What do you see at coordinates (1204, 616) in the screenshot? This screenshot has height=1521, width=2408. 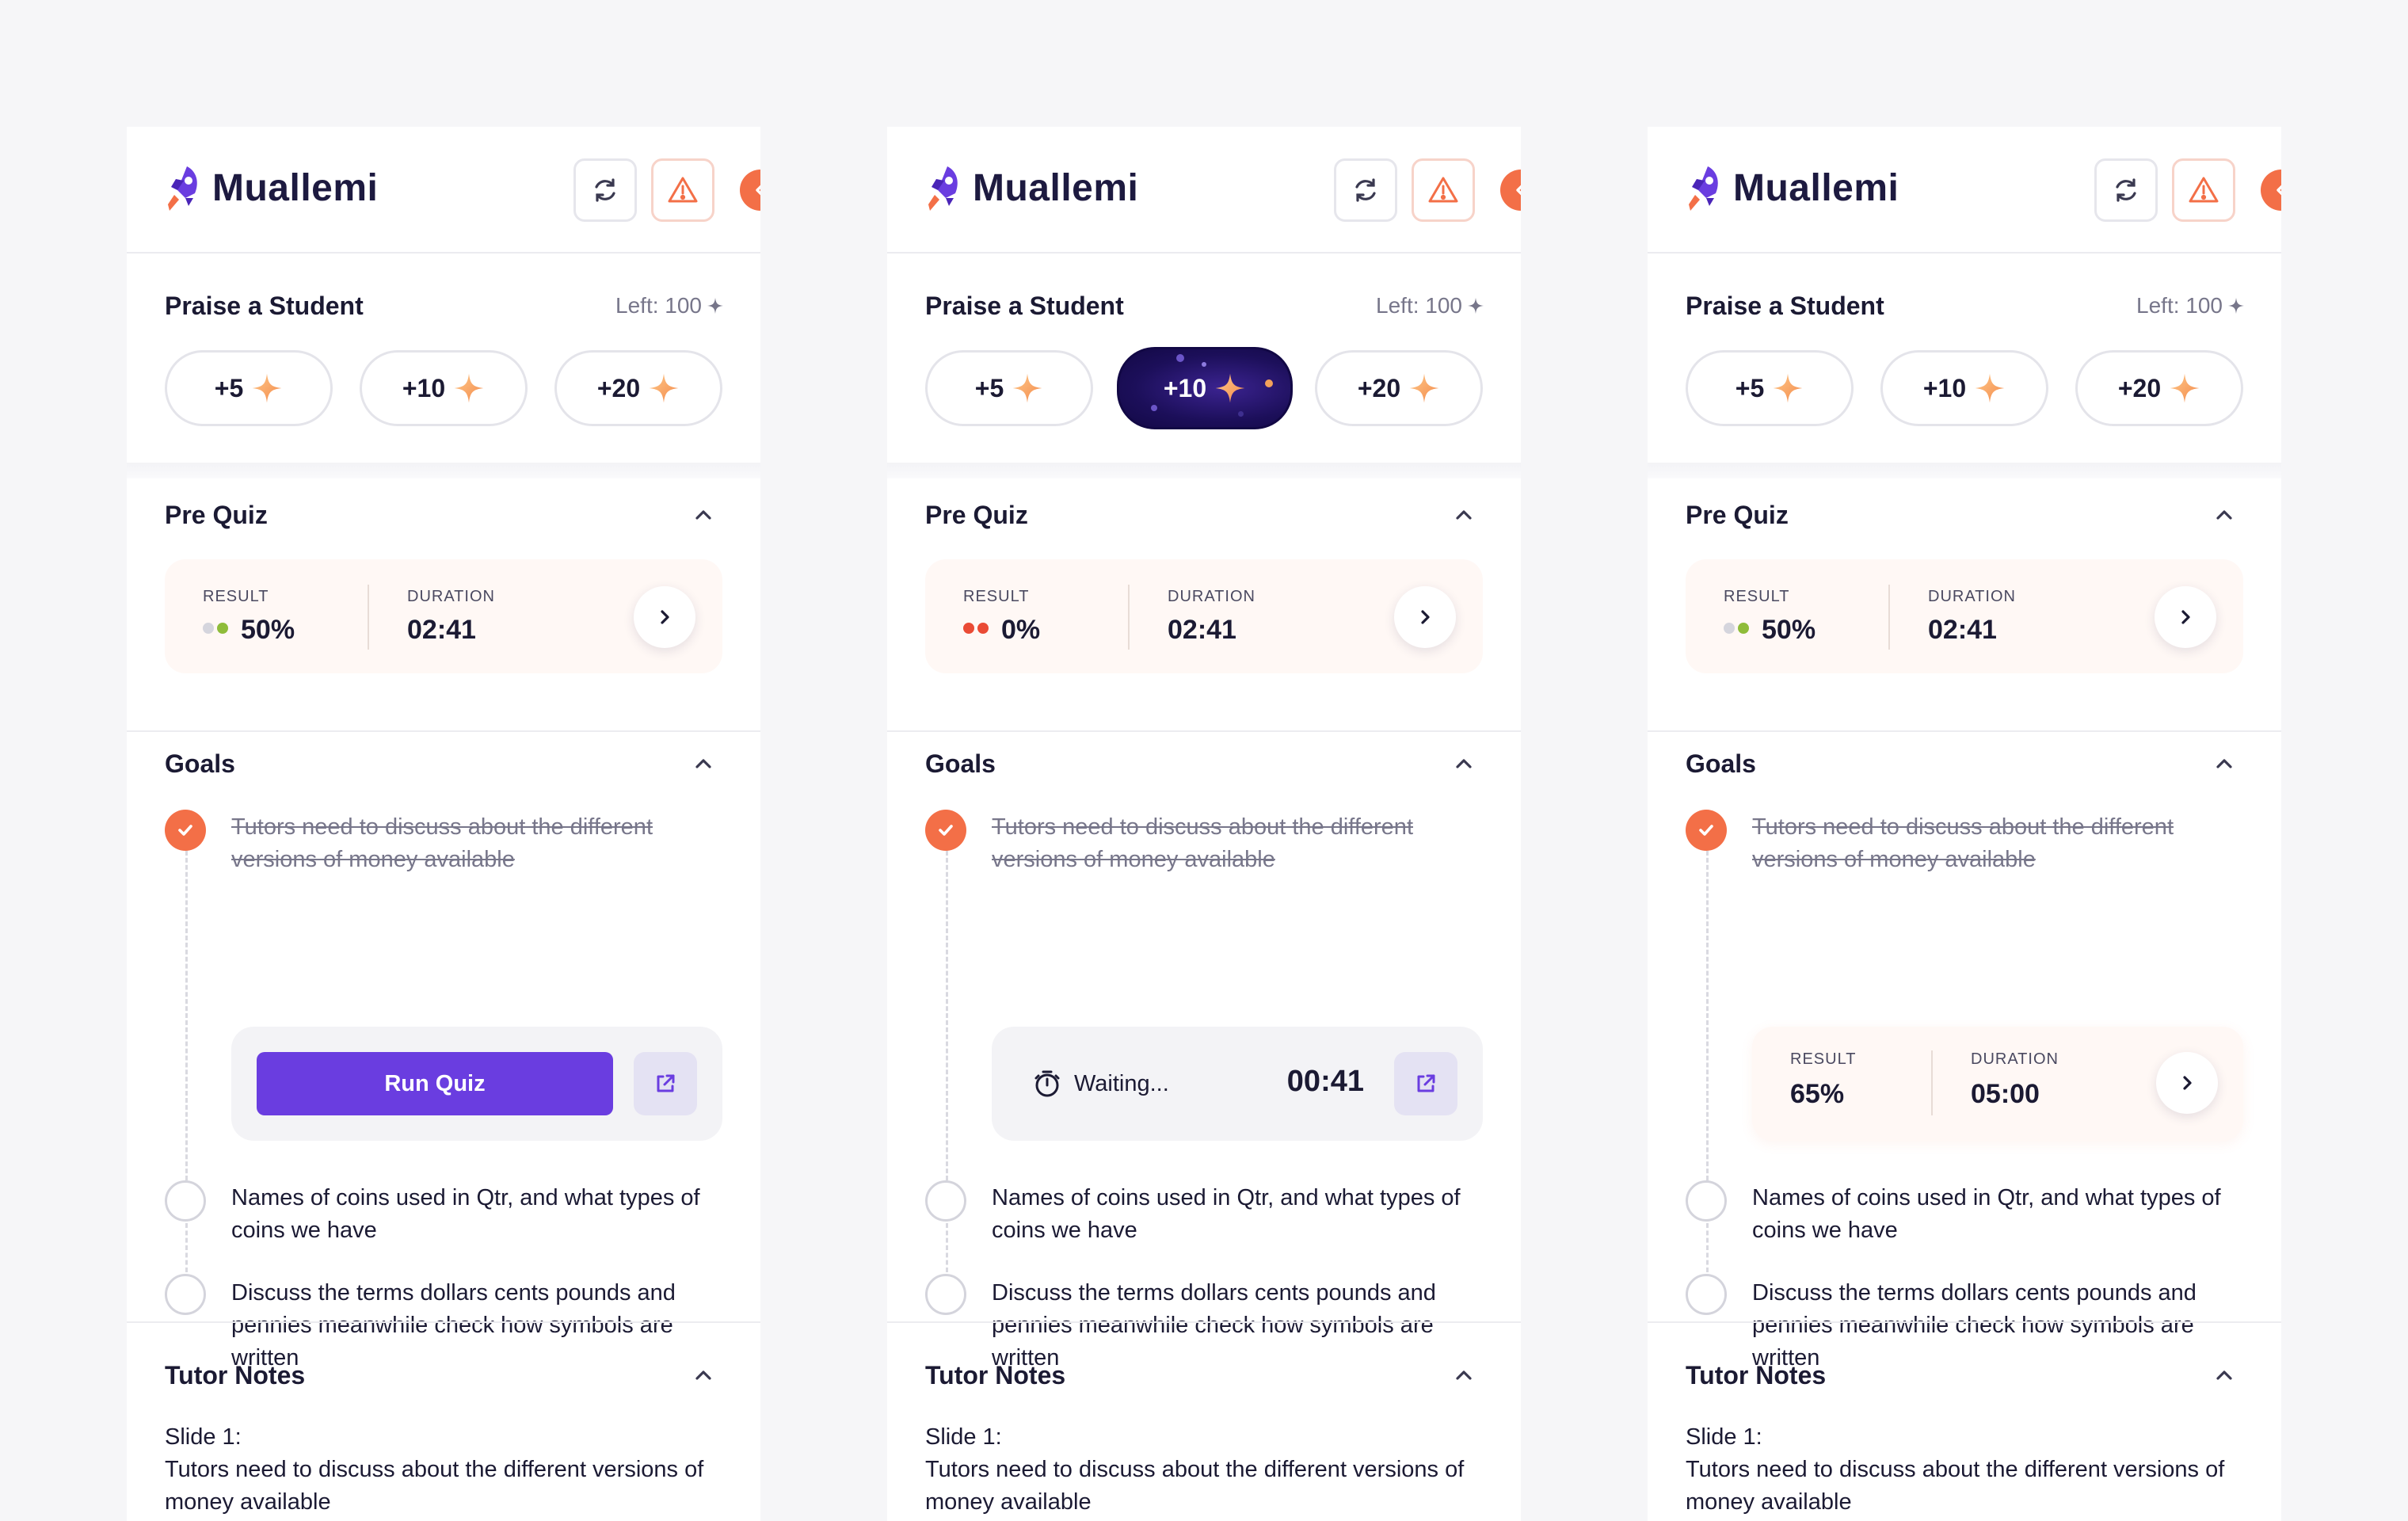 I see `prequiz-result-card: RESULT 0% DURATION 02:41` at bounding box center [1204, 616].